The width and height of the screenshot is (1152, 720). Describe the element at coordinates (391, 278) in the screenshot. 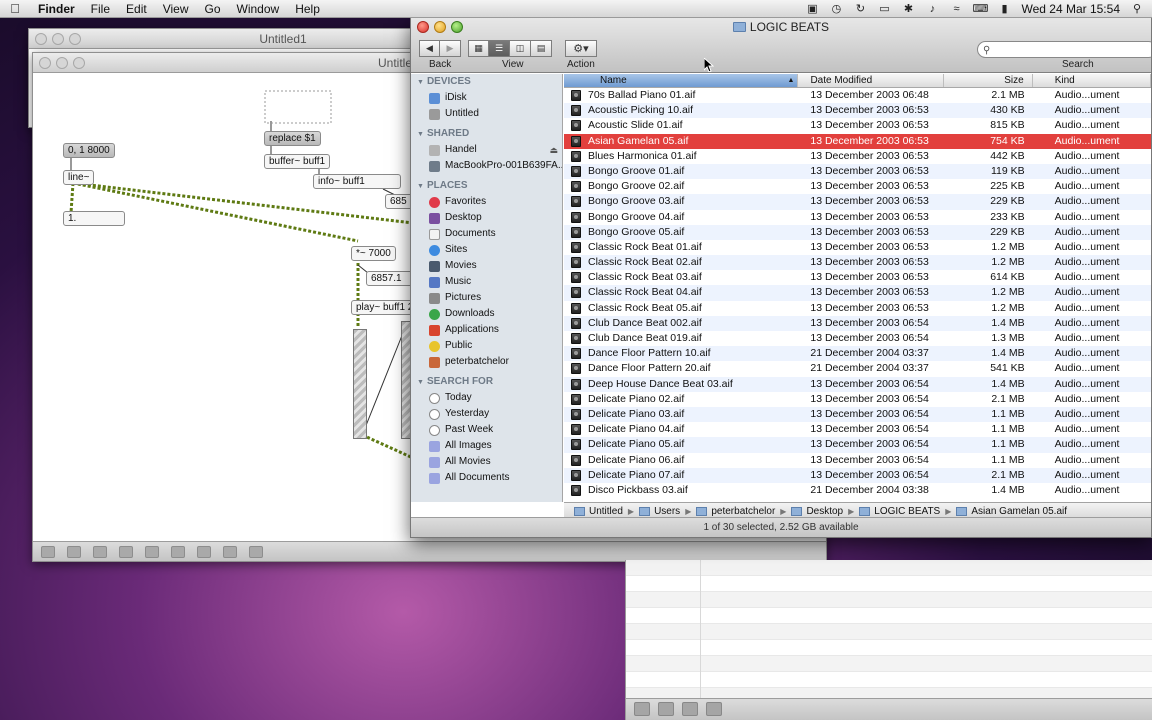

I see `number-box-6857: 6857.1` at that location.